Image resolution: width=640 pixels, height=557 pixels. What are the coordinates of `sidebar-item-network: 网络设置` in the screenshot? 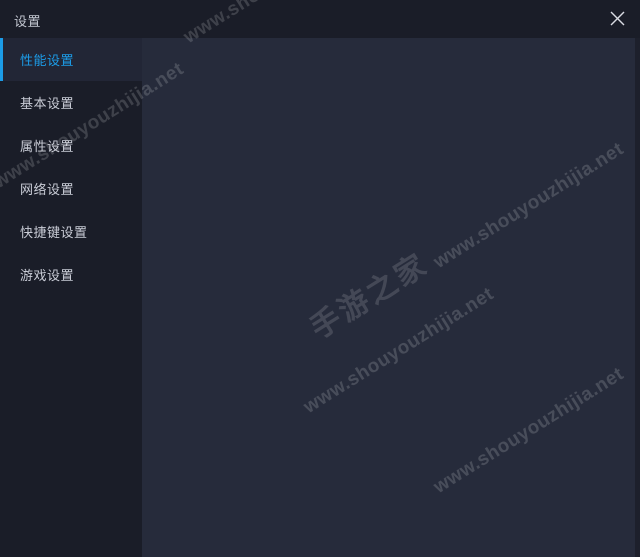 It's located at (71, 188).